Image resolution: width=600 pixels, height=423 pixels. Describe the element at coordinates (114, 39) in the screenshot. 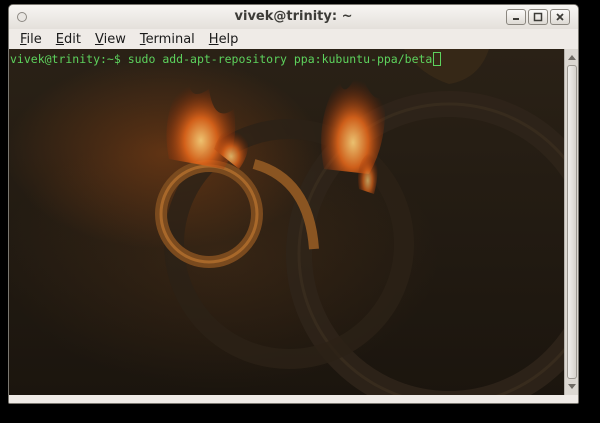

I see `menu-view-label: iew` at that location.